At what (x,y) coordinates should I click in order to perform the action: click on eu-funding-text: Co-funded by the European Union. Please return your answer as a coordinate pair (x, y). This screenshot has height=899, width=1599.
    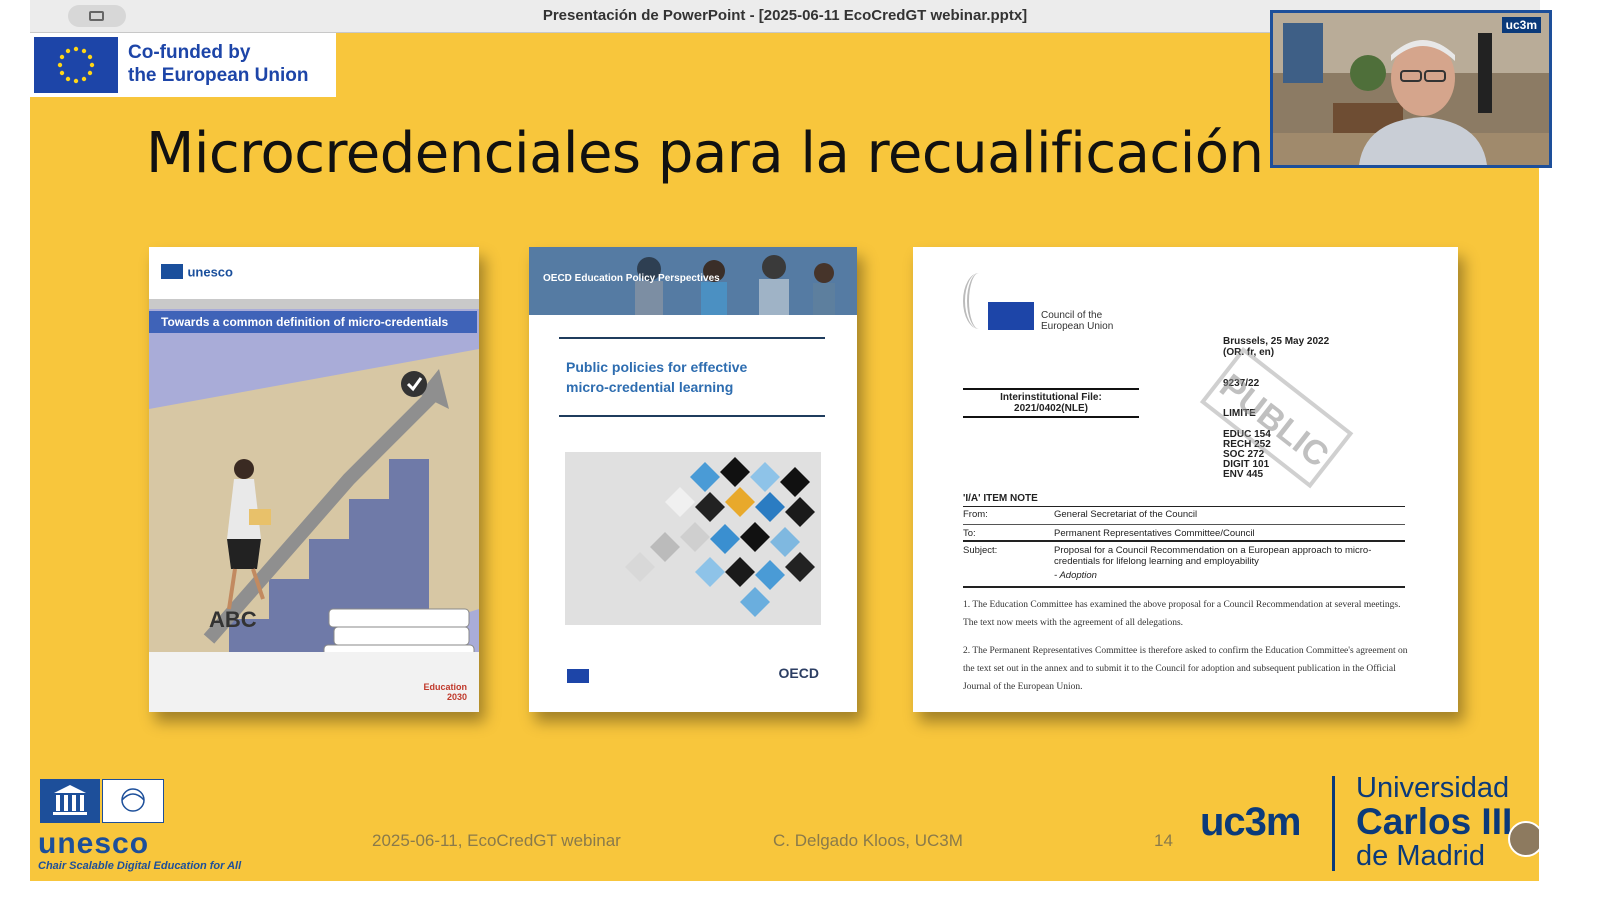
    Looking at the image, I should click on (218, 64).